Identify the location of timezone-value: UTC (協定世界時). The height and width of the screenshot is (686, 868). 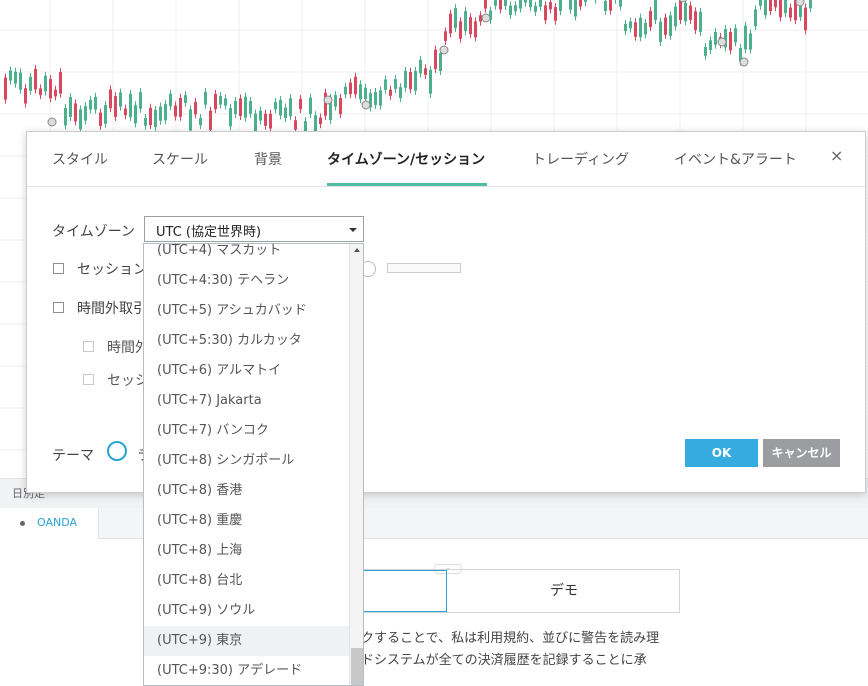
(209, 232).